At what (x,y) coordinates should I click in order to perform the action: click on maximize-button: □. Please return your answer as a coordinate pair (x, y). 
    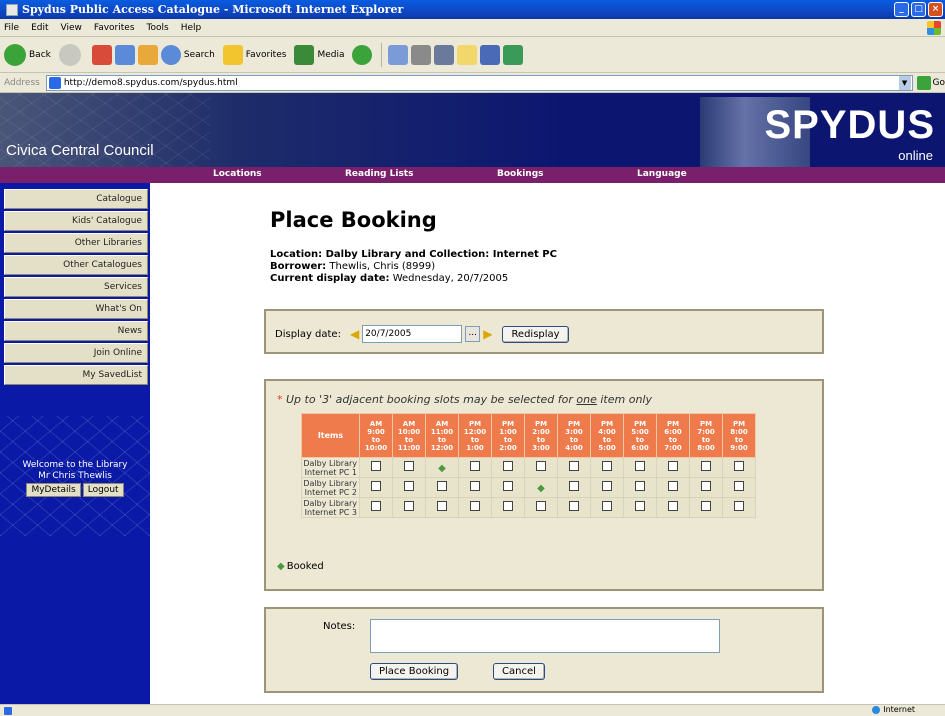
    Looking at the image, I should click on (918, 9).